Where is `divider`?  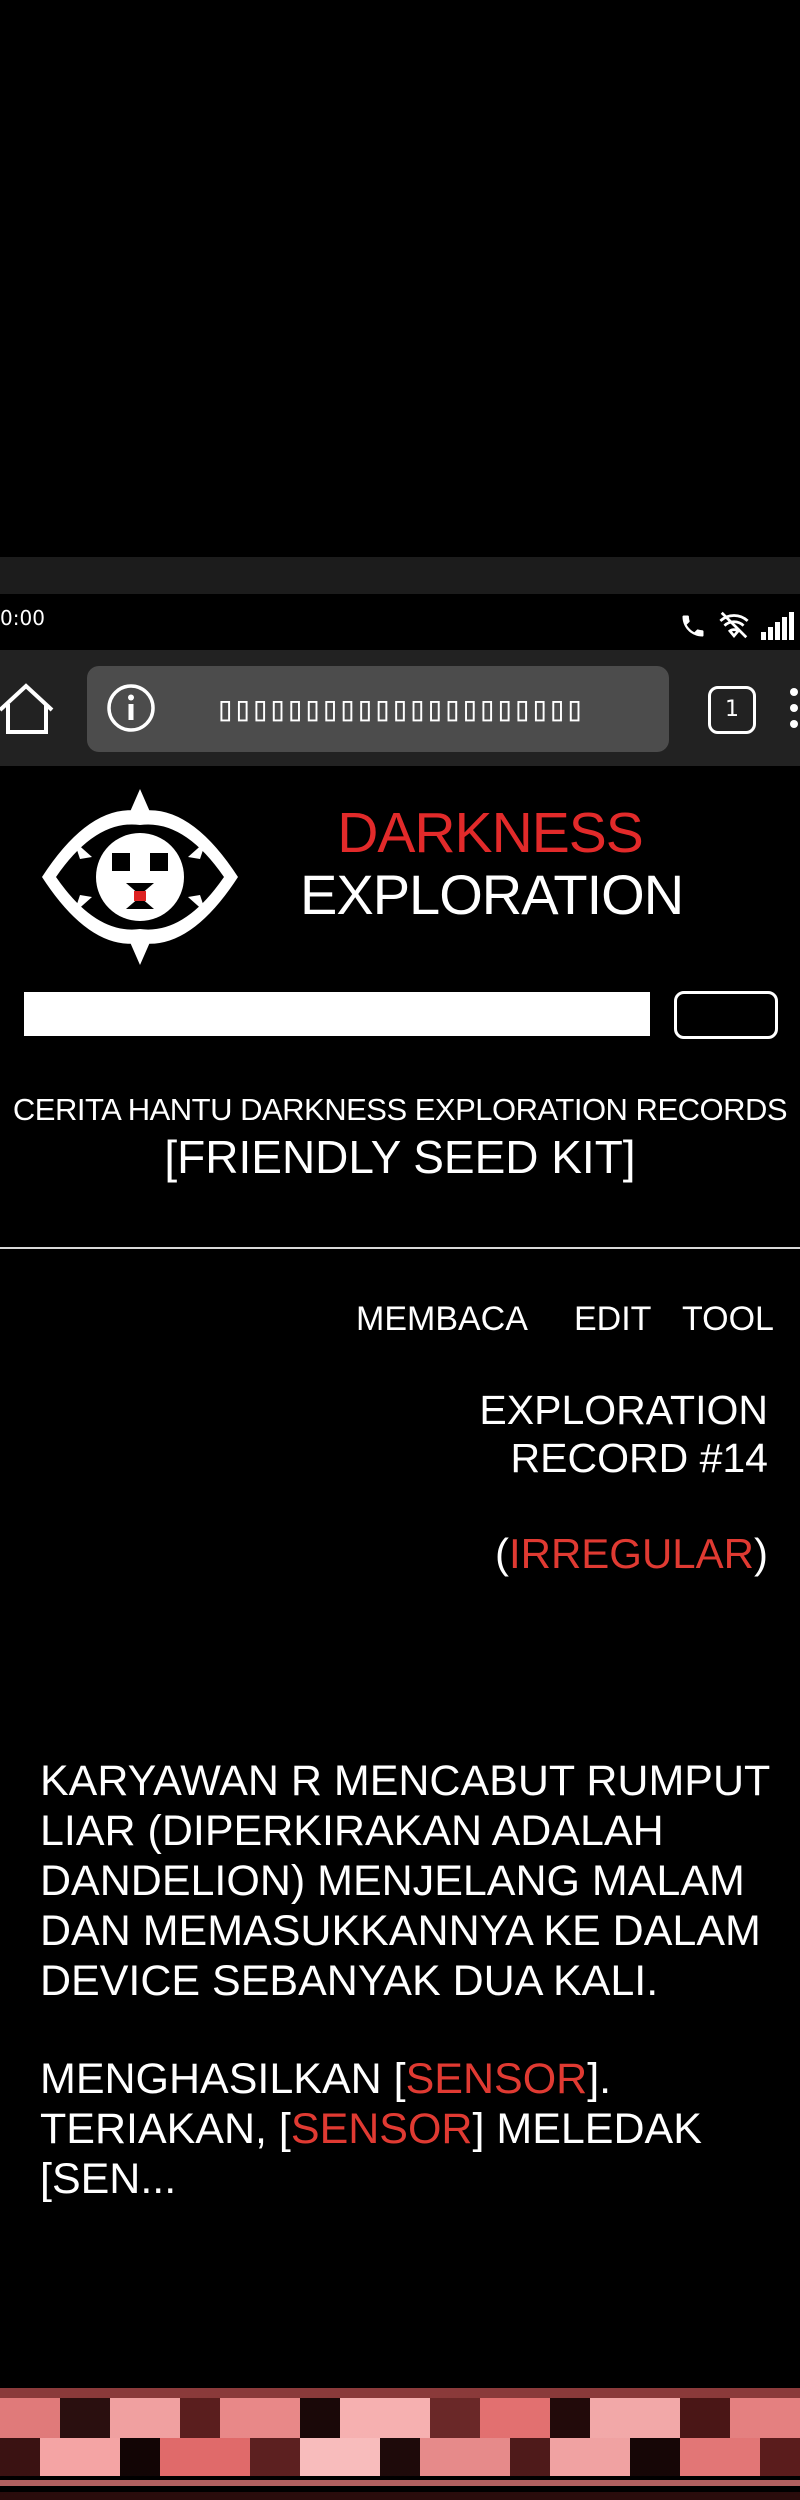 divider is located at coordinates (400, 1248).